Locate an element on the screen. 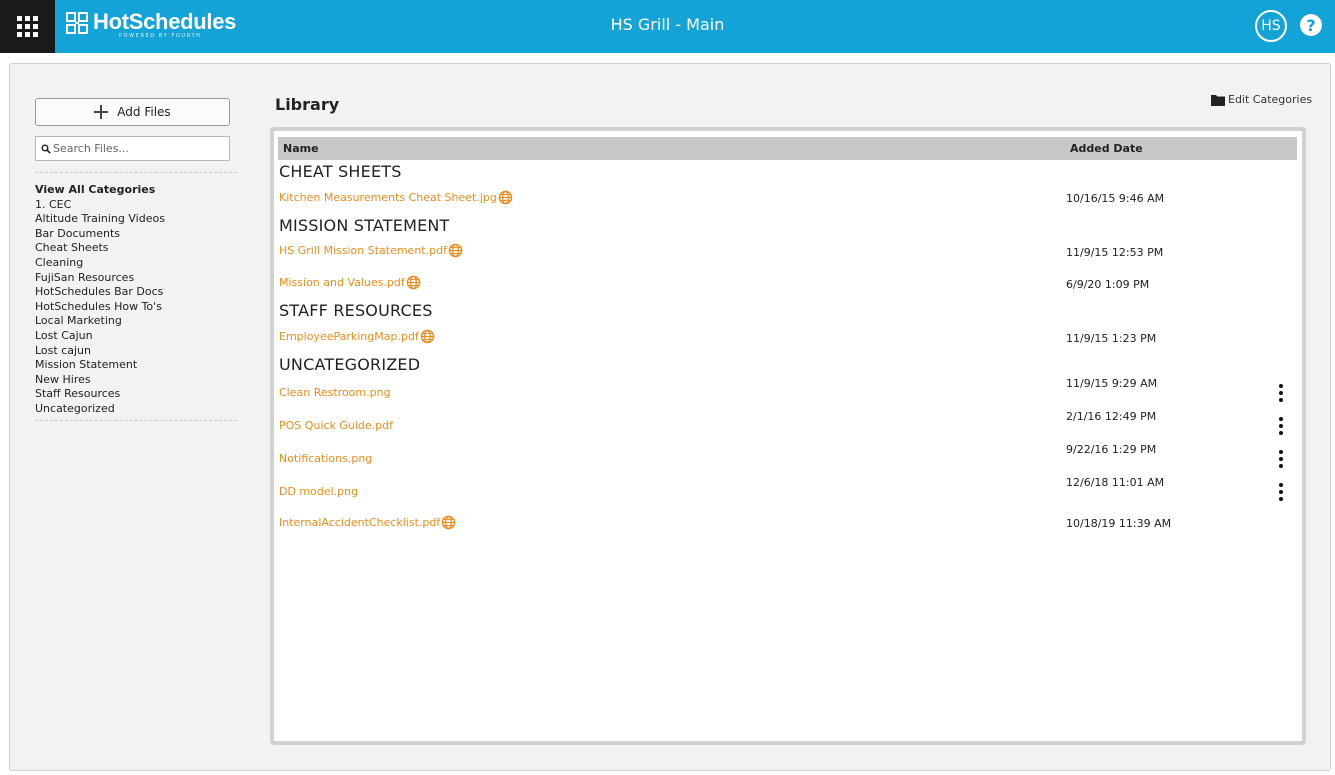 The image size is (1335, 775). section-heading: UNCATEGORIZED is located at coordinates (350, 364).